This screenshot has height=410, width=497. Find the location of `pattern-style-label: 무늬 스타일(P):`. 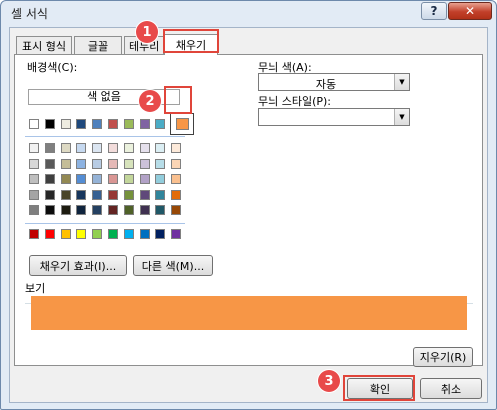

pattern-style-label: 무늬 스타일(P): is located at coordinates (295, 101).